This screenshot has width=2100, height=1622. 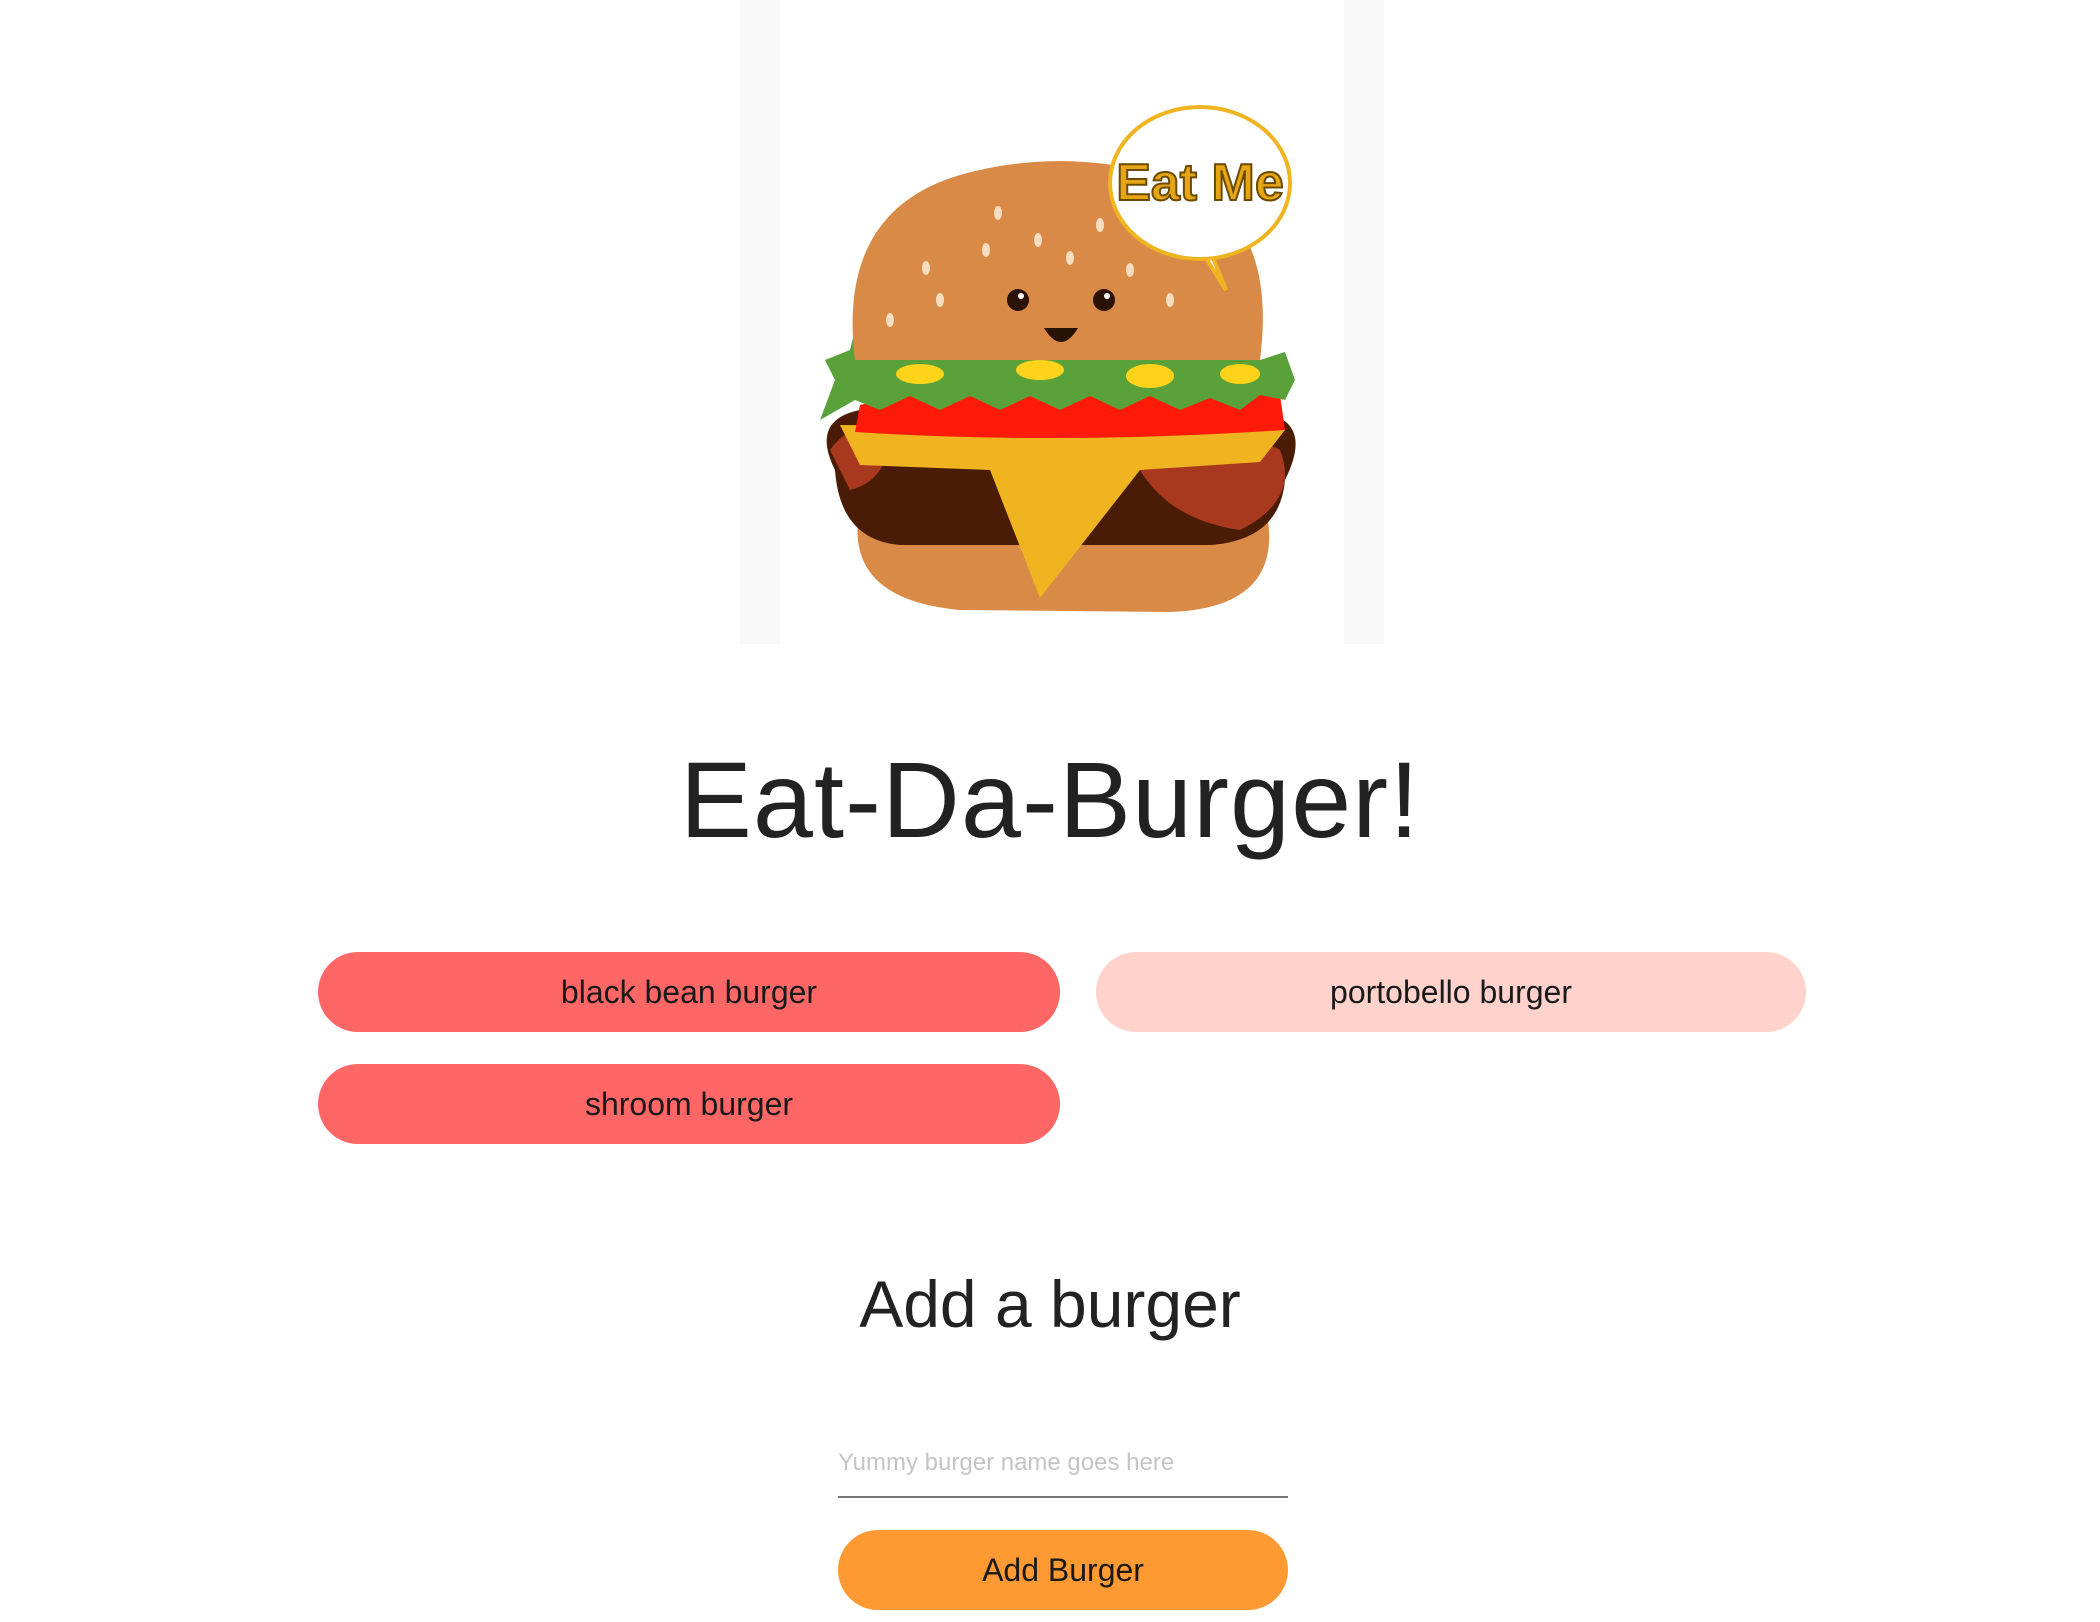 I want to click on burger-button-portobello: portobello burger, so click(x=1451, y=992).